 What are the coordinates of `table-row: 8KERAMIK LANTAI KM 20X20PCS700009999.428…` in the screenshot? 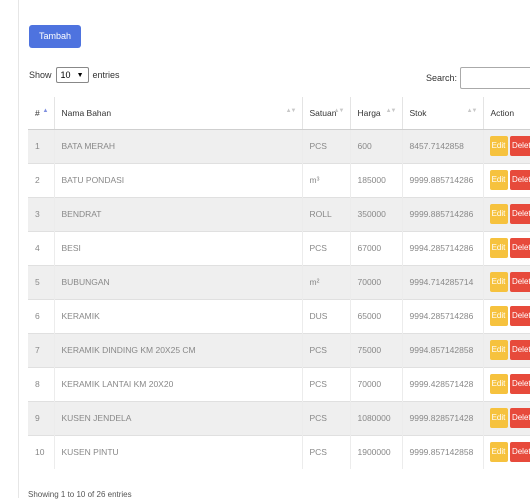 It's located at (279, 384).